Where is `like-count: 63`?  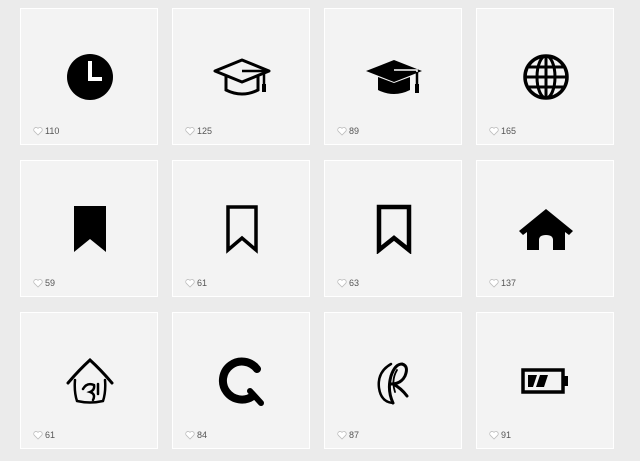
like-count: 63 is located at coordinates (348, 283).